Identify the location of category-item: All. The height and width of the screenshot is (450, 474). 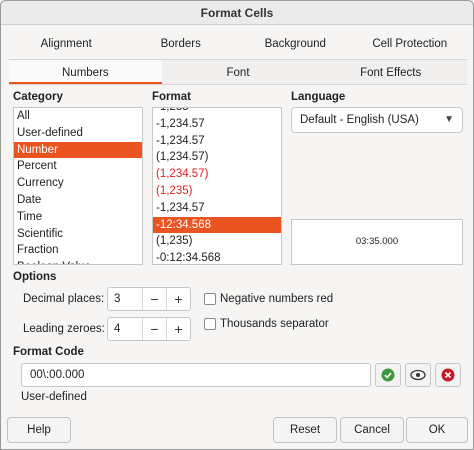
(78, 116).